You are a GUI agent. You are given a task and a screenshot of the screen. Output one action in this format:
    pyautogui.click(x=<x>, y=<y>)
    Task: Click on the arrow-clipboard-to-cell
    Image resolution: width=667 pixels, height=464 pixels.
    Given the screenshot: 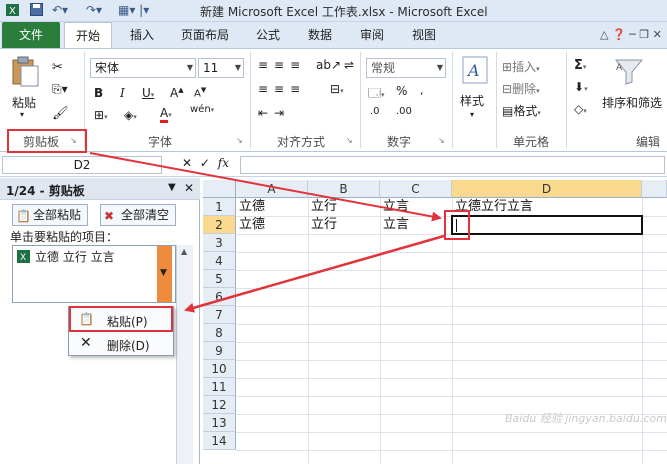 What is the action you would take?
    pyautogui.click(x=265, y=187)
    